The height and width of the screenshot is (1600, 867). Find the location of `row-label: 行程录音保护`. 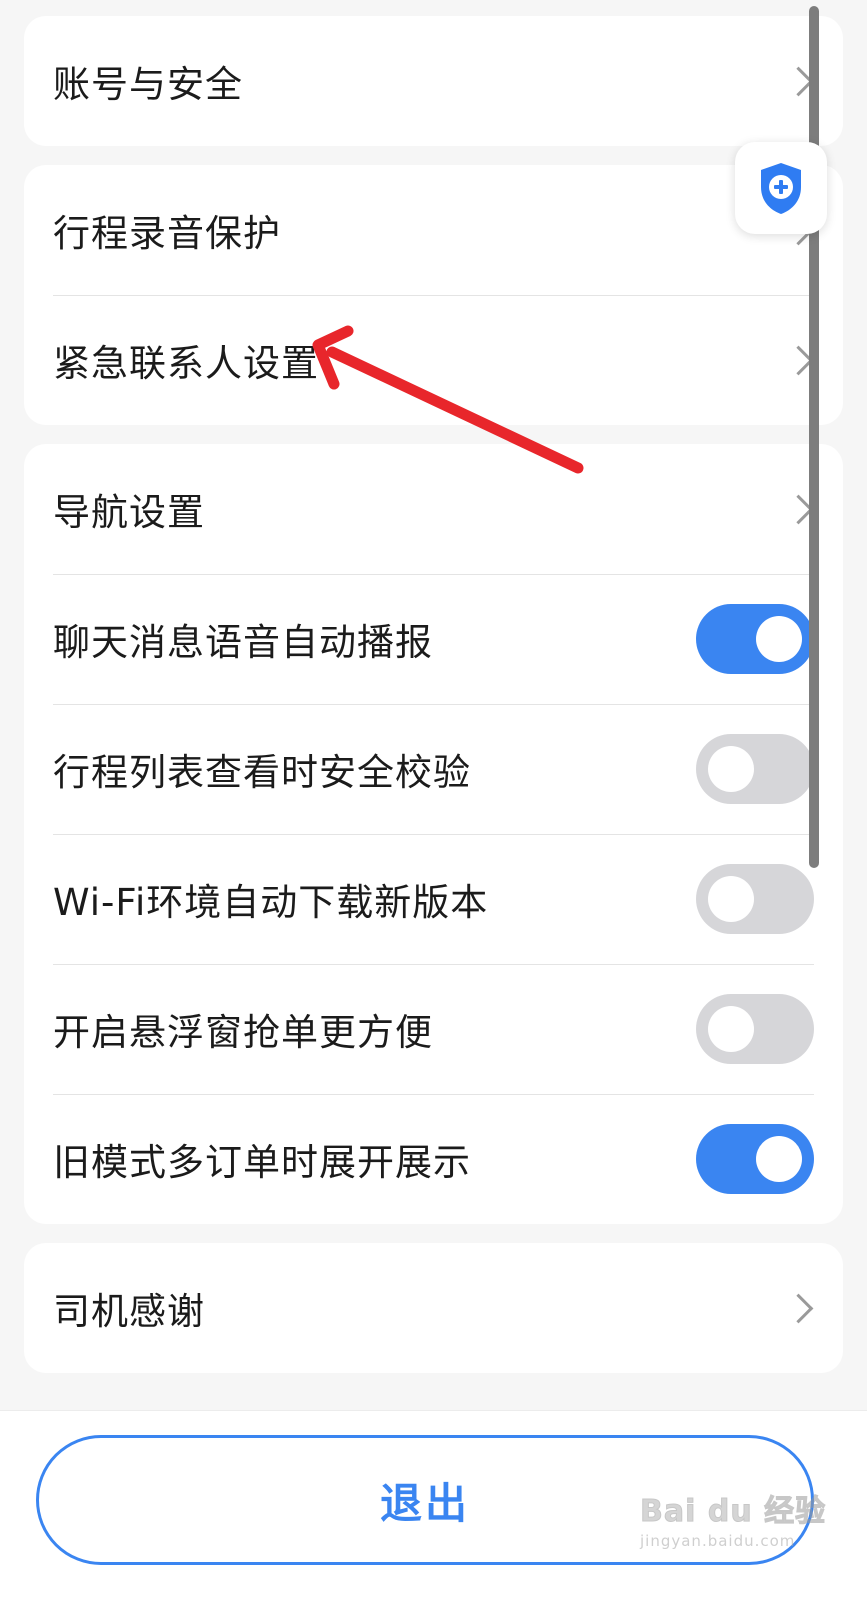

row-label: 行程录音保护 is located at coordinates (167, 233).